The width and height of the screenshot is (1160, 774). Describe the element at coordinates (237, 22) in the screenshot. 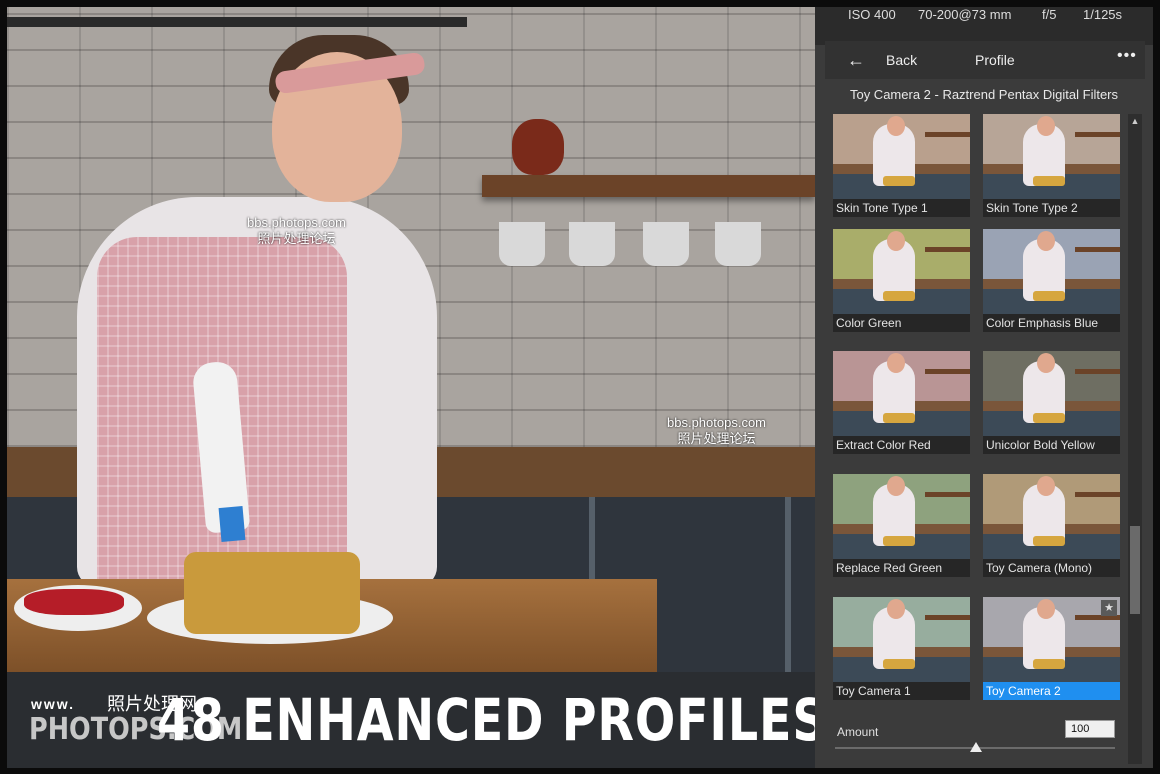

I see `wall-rail` at that location.